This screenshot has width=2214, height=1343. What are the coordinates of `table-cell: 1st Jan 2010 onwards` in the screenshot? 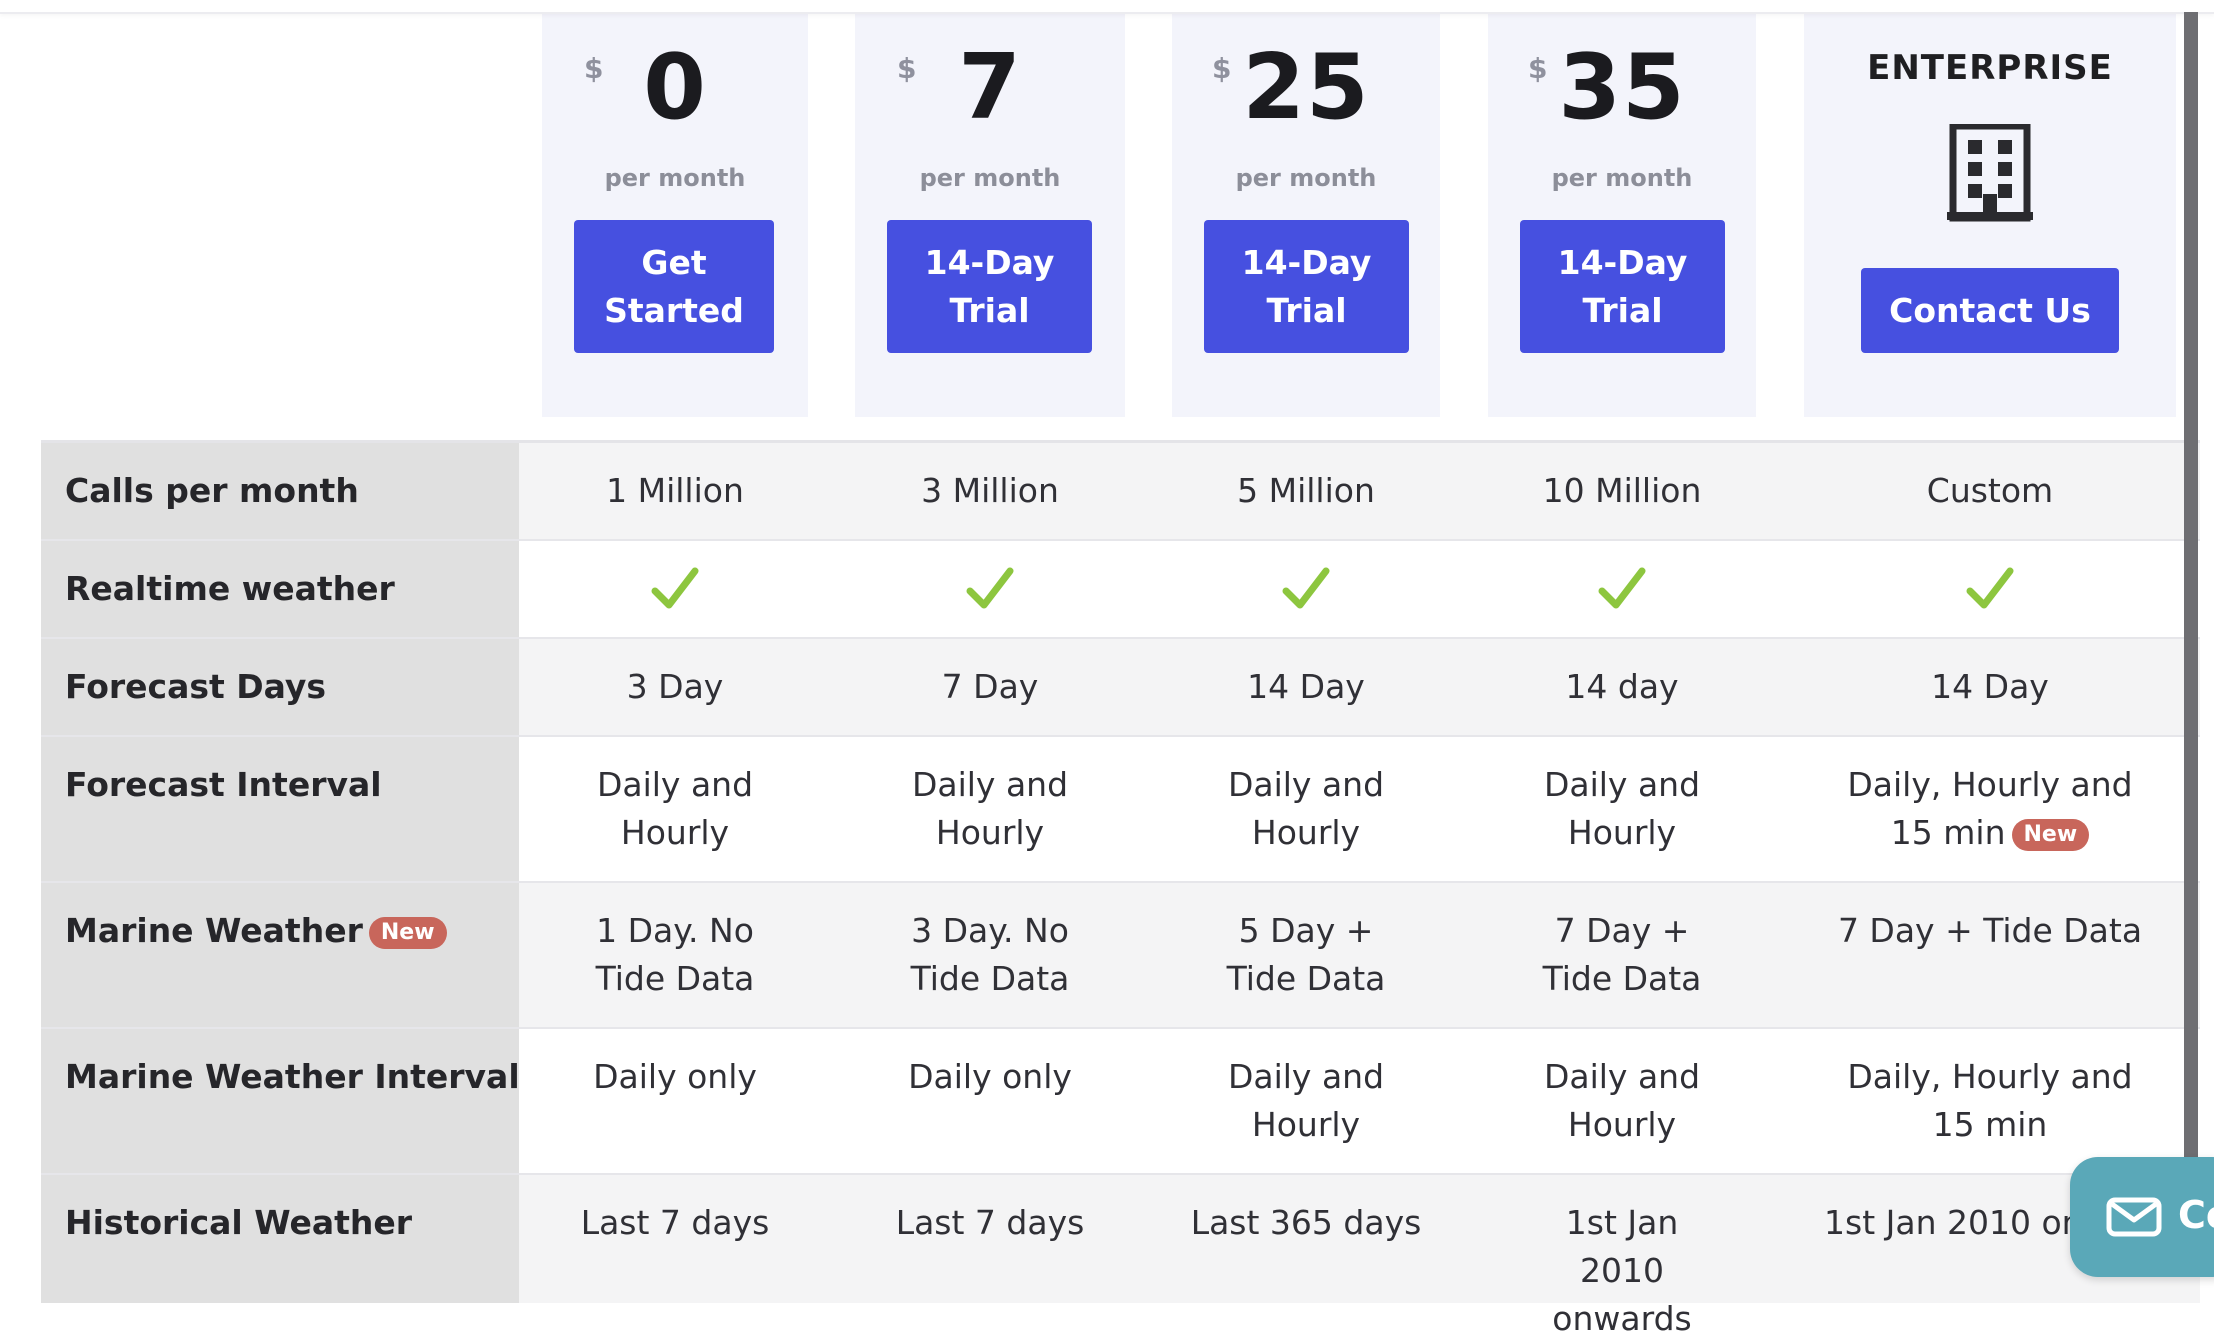 It's located at (1622, 1270).